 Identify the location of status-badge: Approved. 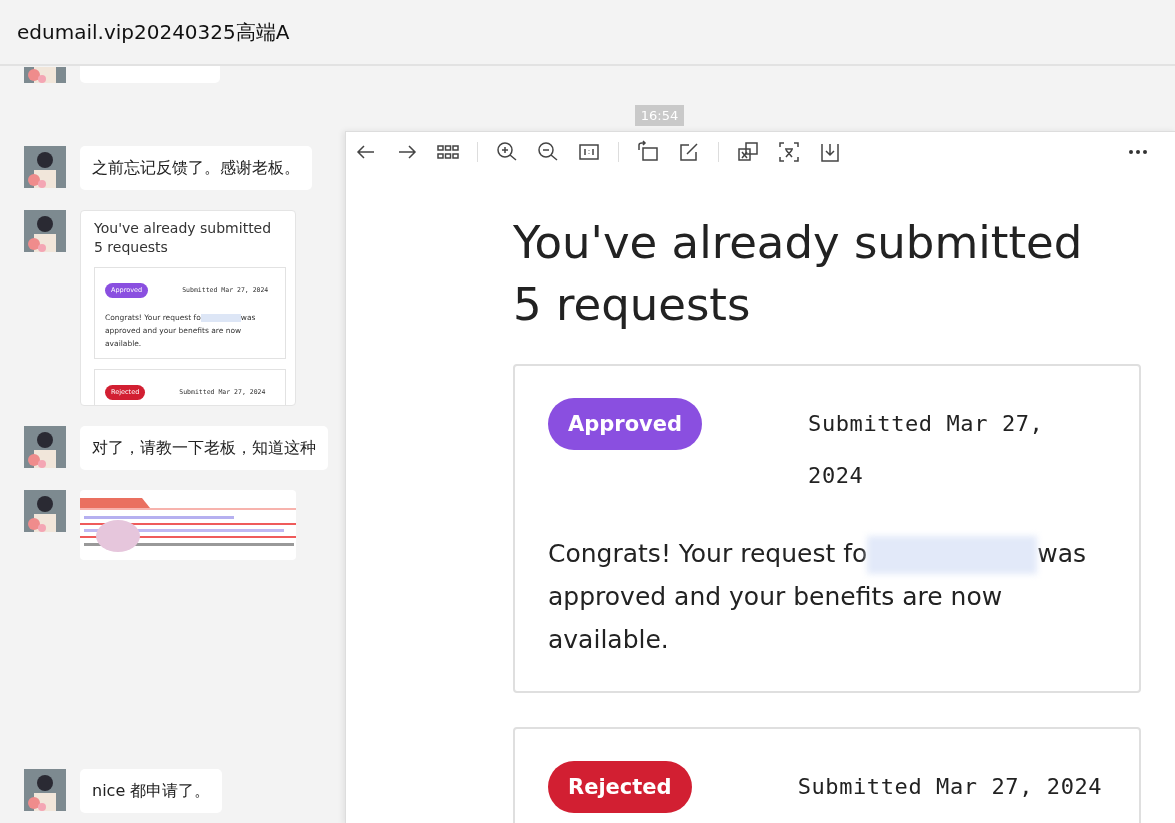
(625, 424).